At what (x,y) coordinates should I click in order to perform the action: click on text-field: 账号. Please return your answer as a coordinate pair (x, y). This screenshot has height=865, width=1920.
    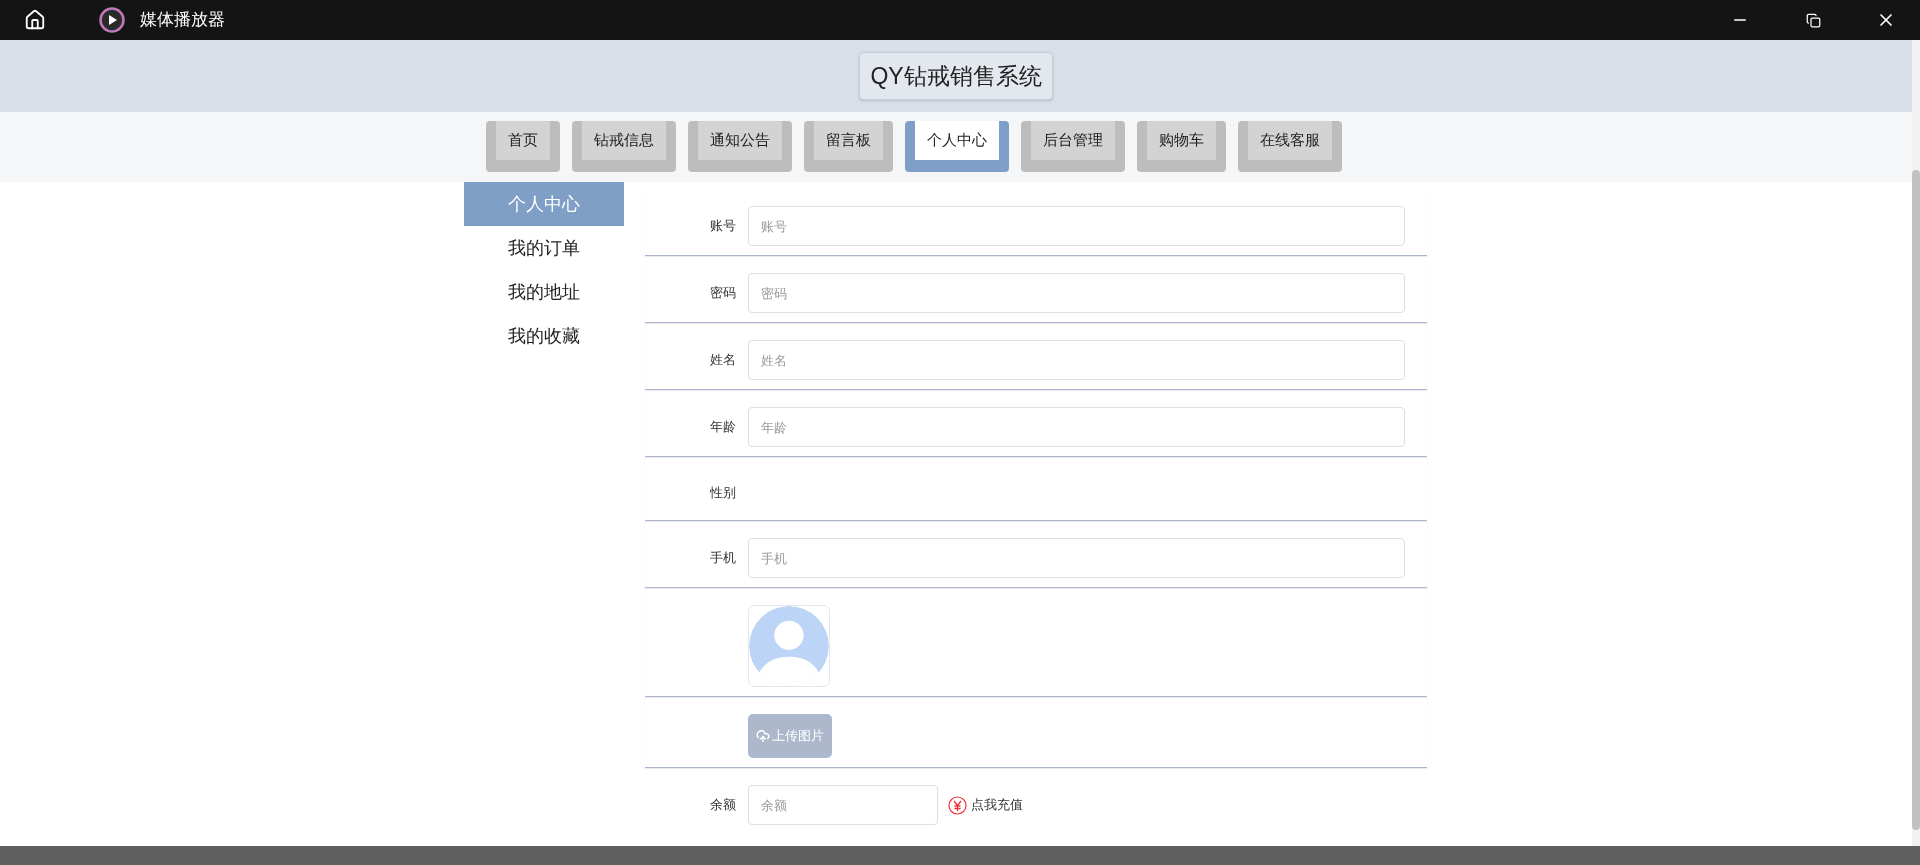
    Looking at the image, I should click on (1076, 226).